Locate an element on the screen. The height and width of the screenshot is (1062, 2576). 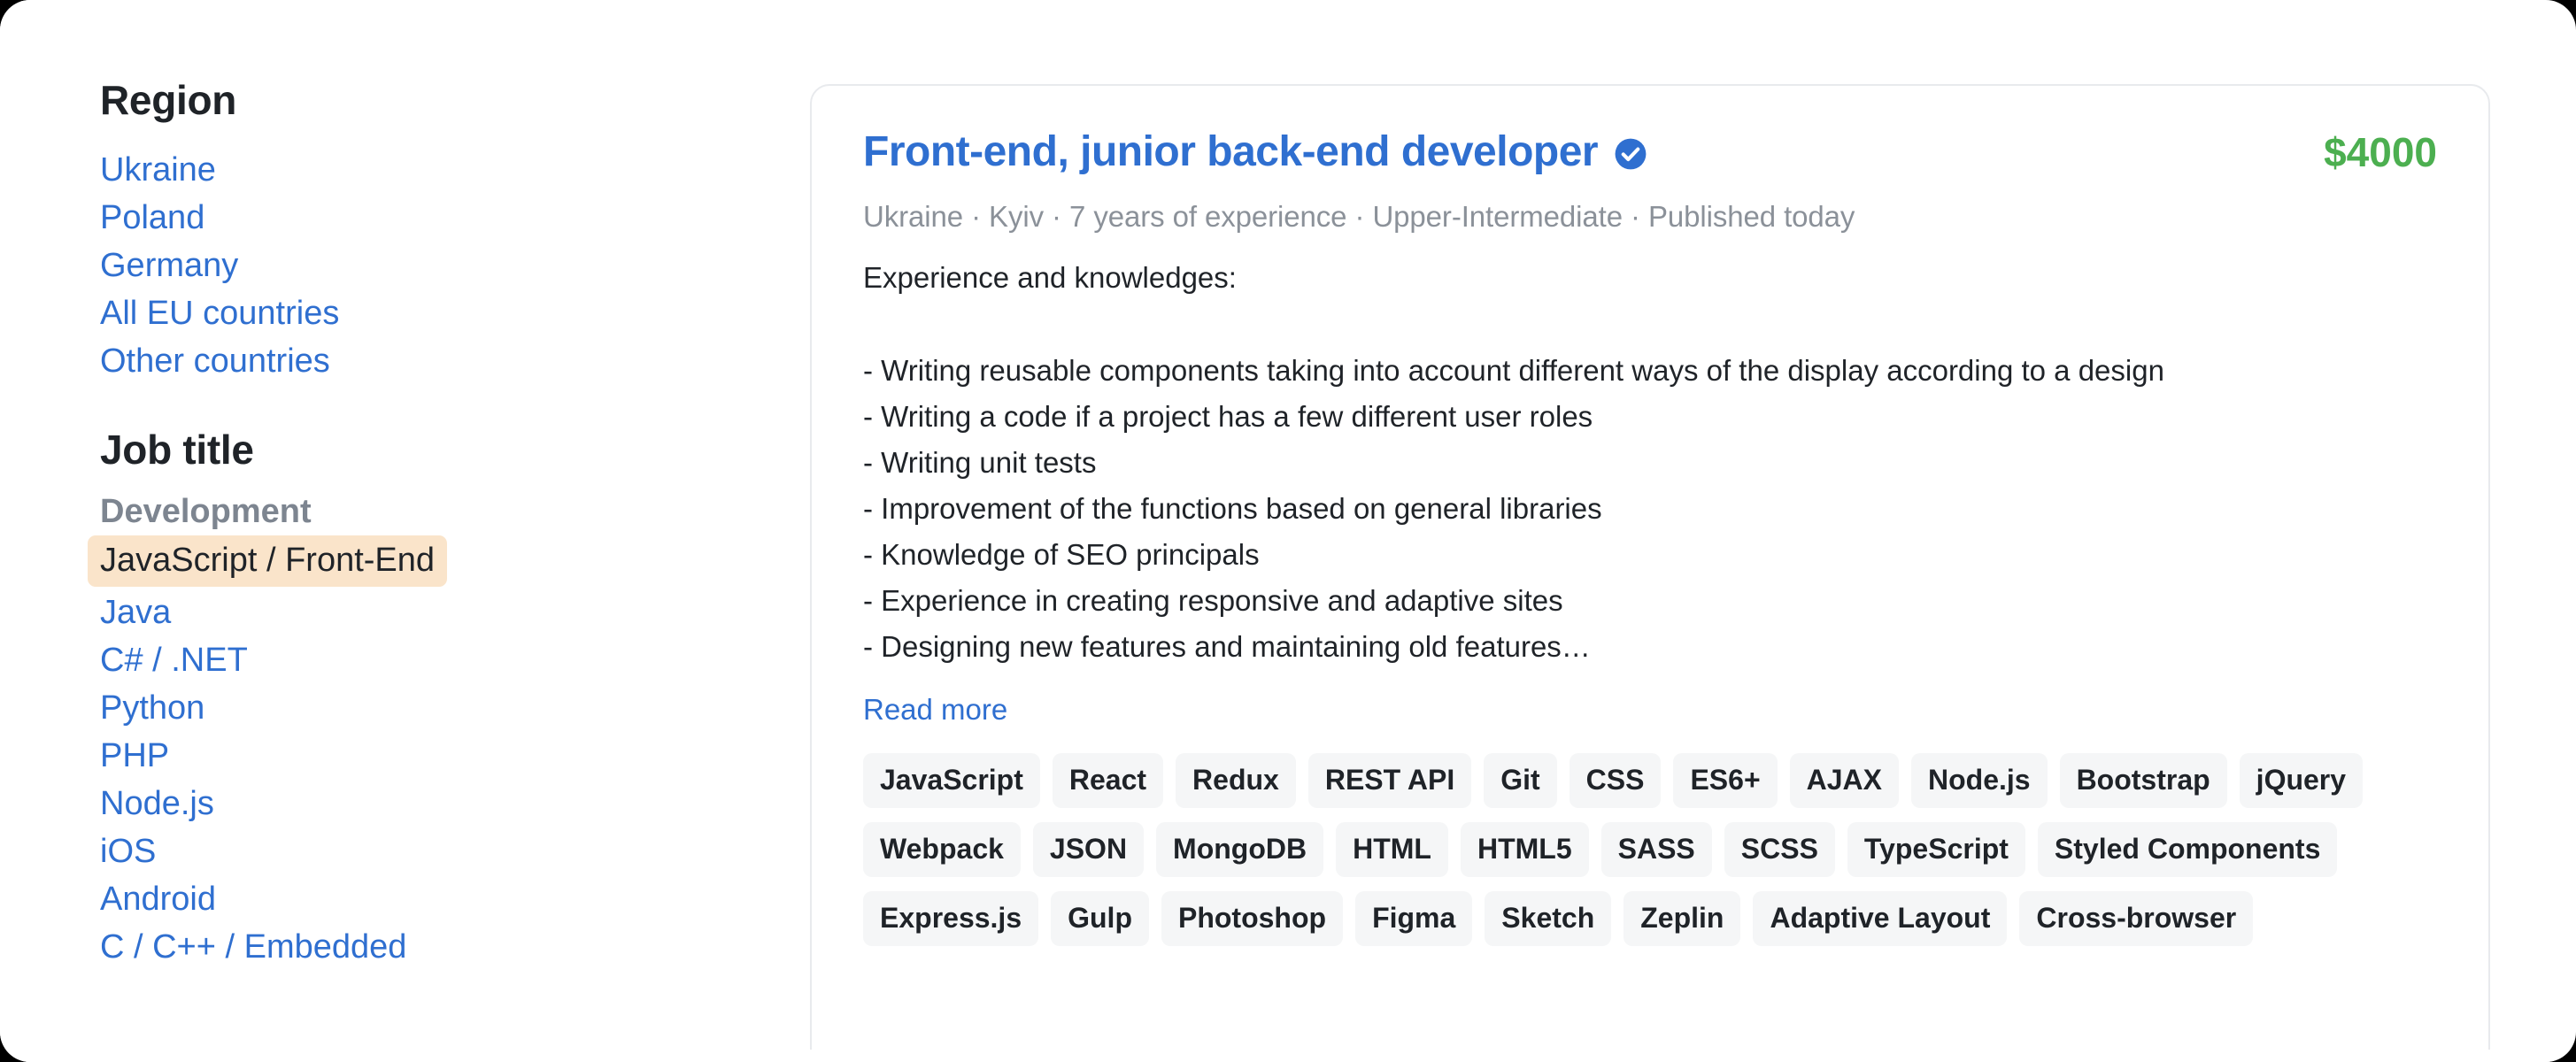
skill-tag: TypeScript is located at coordinates (1936, 850).